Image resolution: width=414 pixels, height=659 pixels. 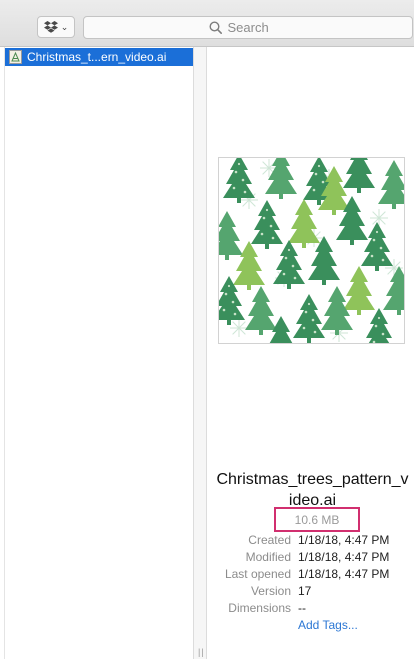 I want to click on christmas-tree-pattern-image, so click(x=311, y=250).